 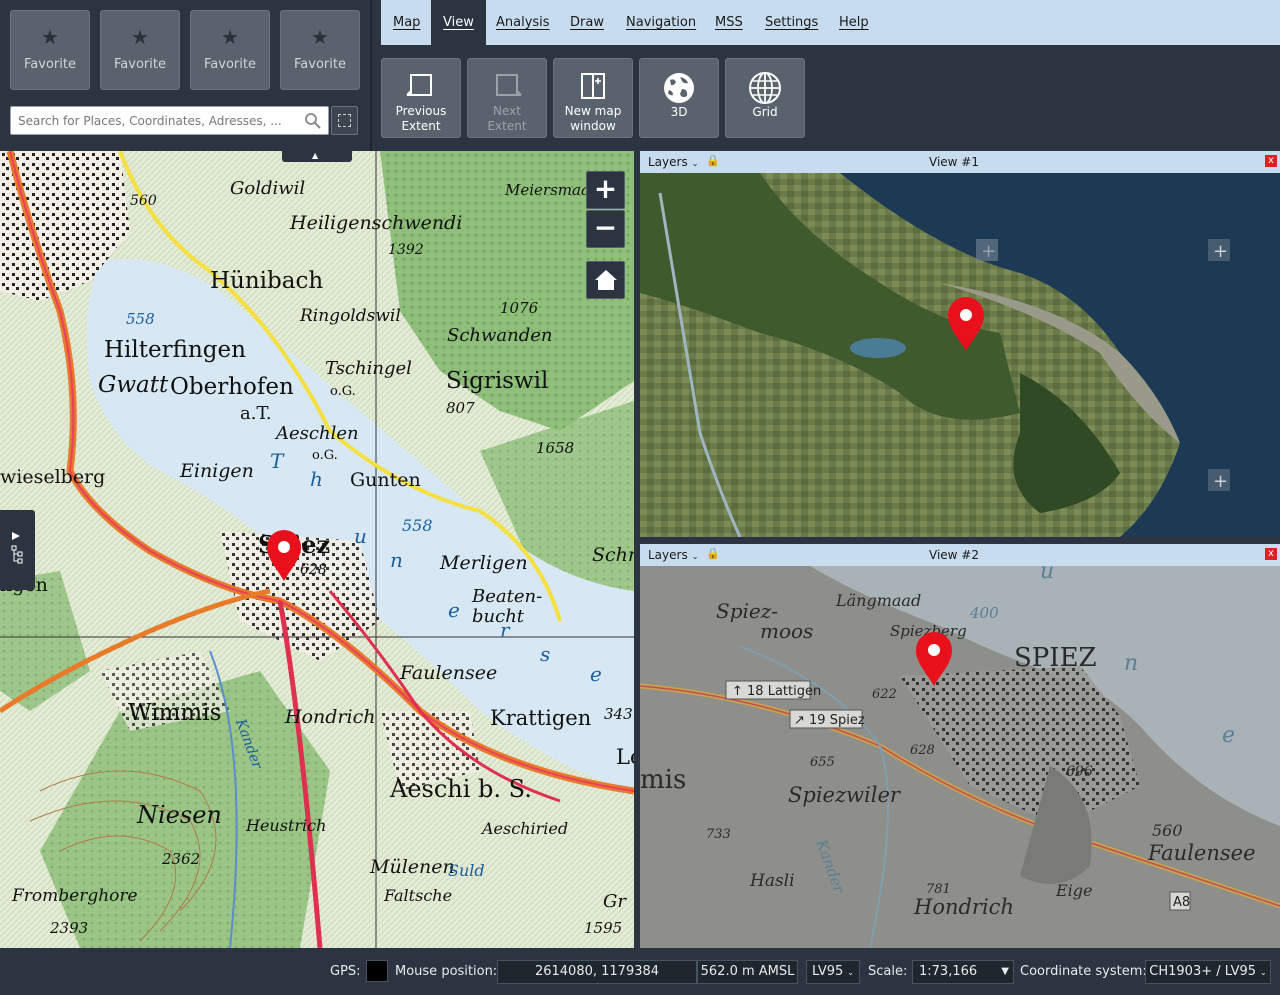 I want to click on map-label: 655, so click(x=822, y=762).